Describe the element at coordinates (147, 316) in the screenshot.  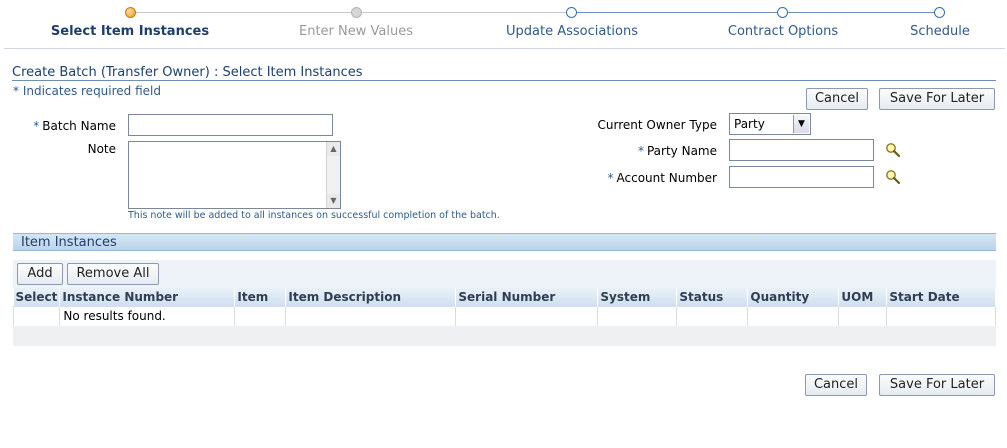
I see `no-results-message: No results found.` at that location.